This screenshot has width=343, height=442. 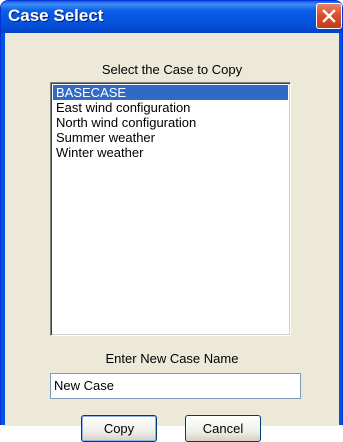 I want to click on close-icon, so click(x=329, y=16).